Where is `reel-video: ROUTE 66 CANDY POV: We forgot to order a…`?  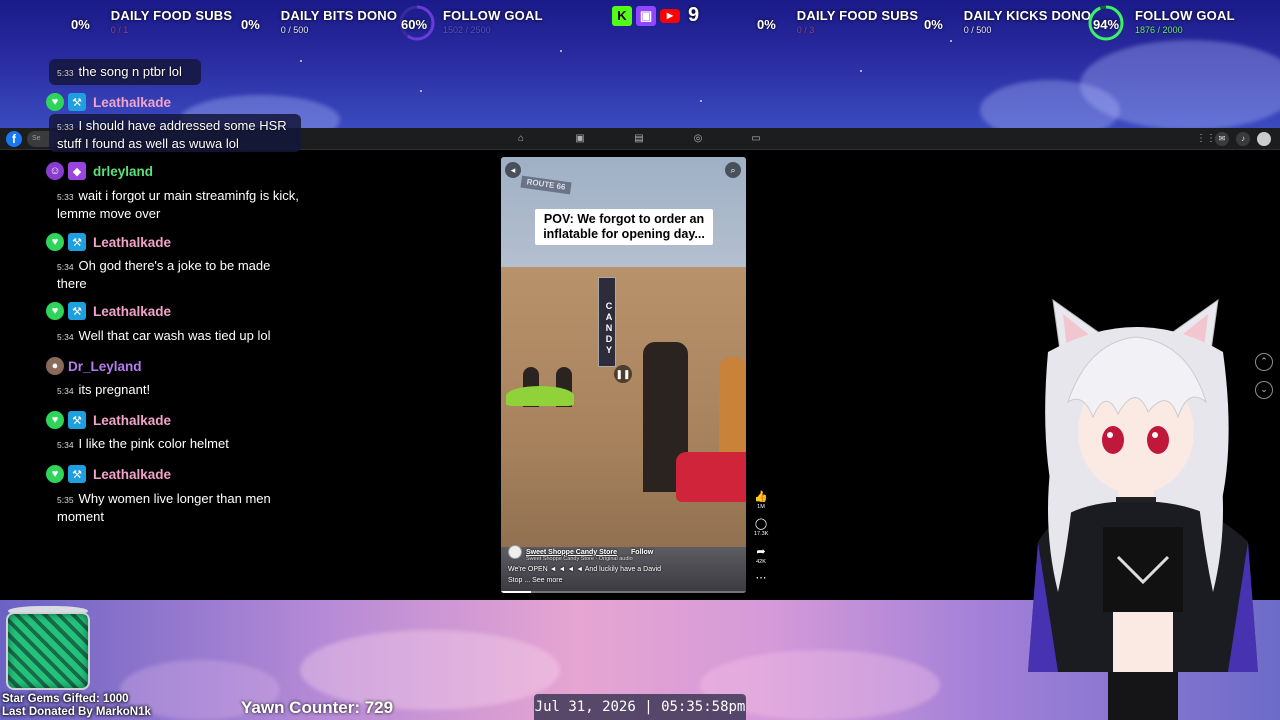 reel-video: ROUTE 66 CANDY POV: We forgot to order a… is located at coordinates (623, 375).